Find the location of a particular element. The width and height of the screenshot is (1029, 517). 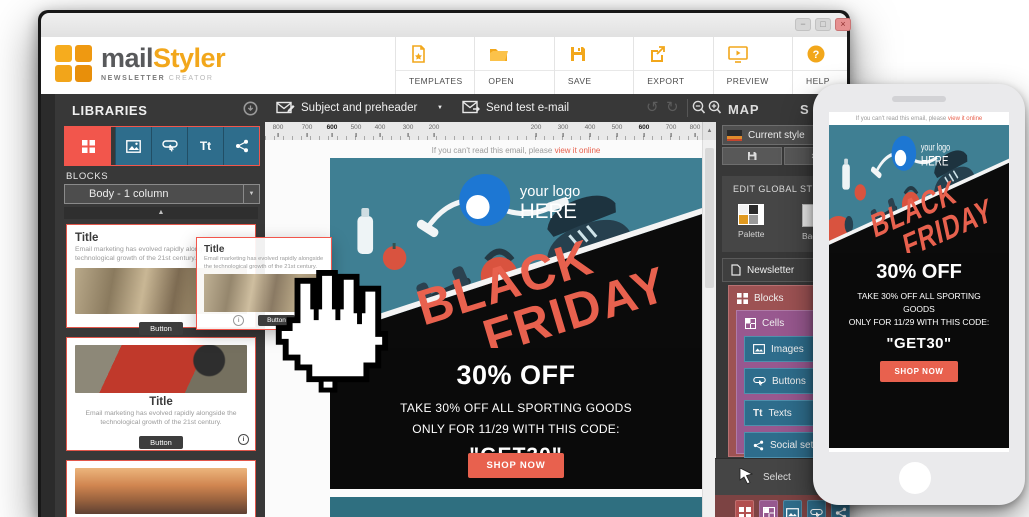

templates-button: TEMPLATES is located at coordinates (435, 65).